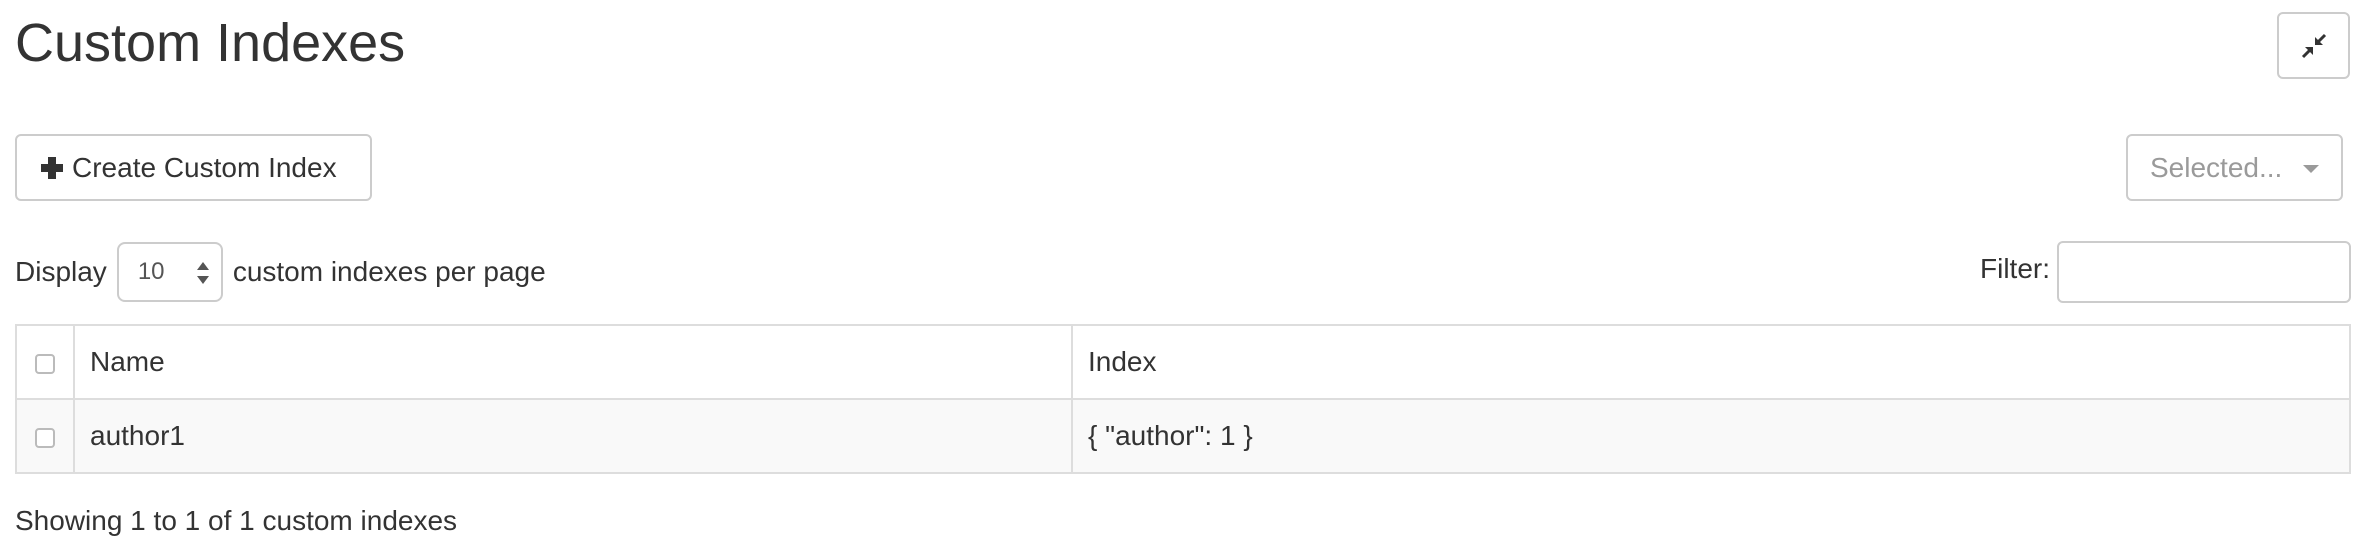 The height and width of the screenshot is (546, 2364). I want to click on page-length-suffix: custom indexes per page, so click(389, 271).